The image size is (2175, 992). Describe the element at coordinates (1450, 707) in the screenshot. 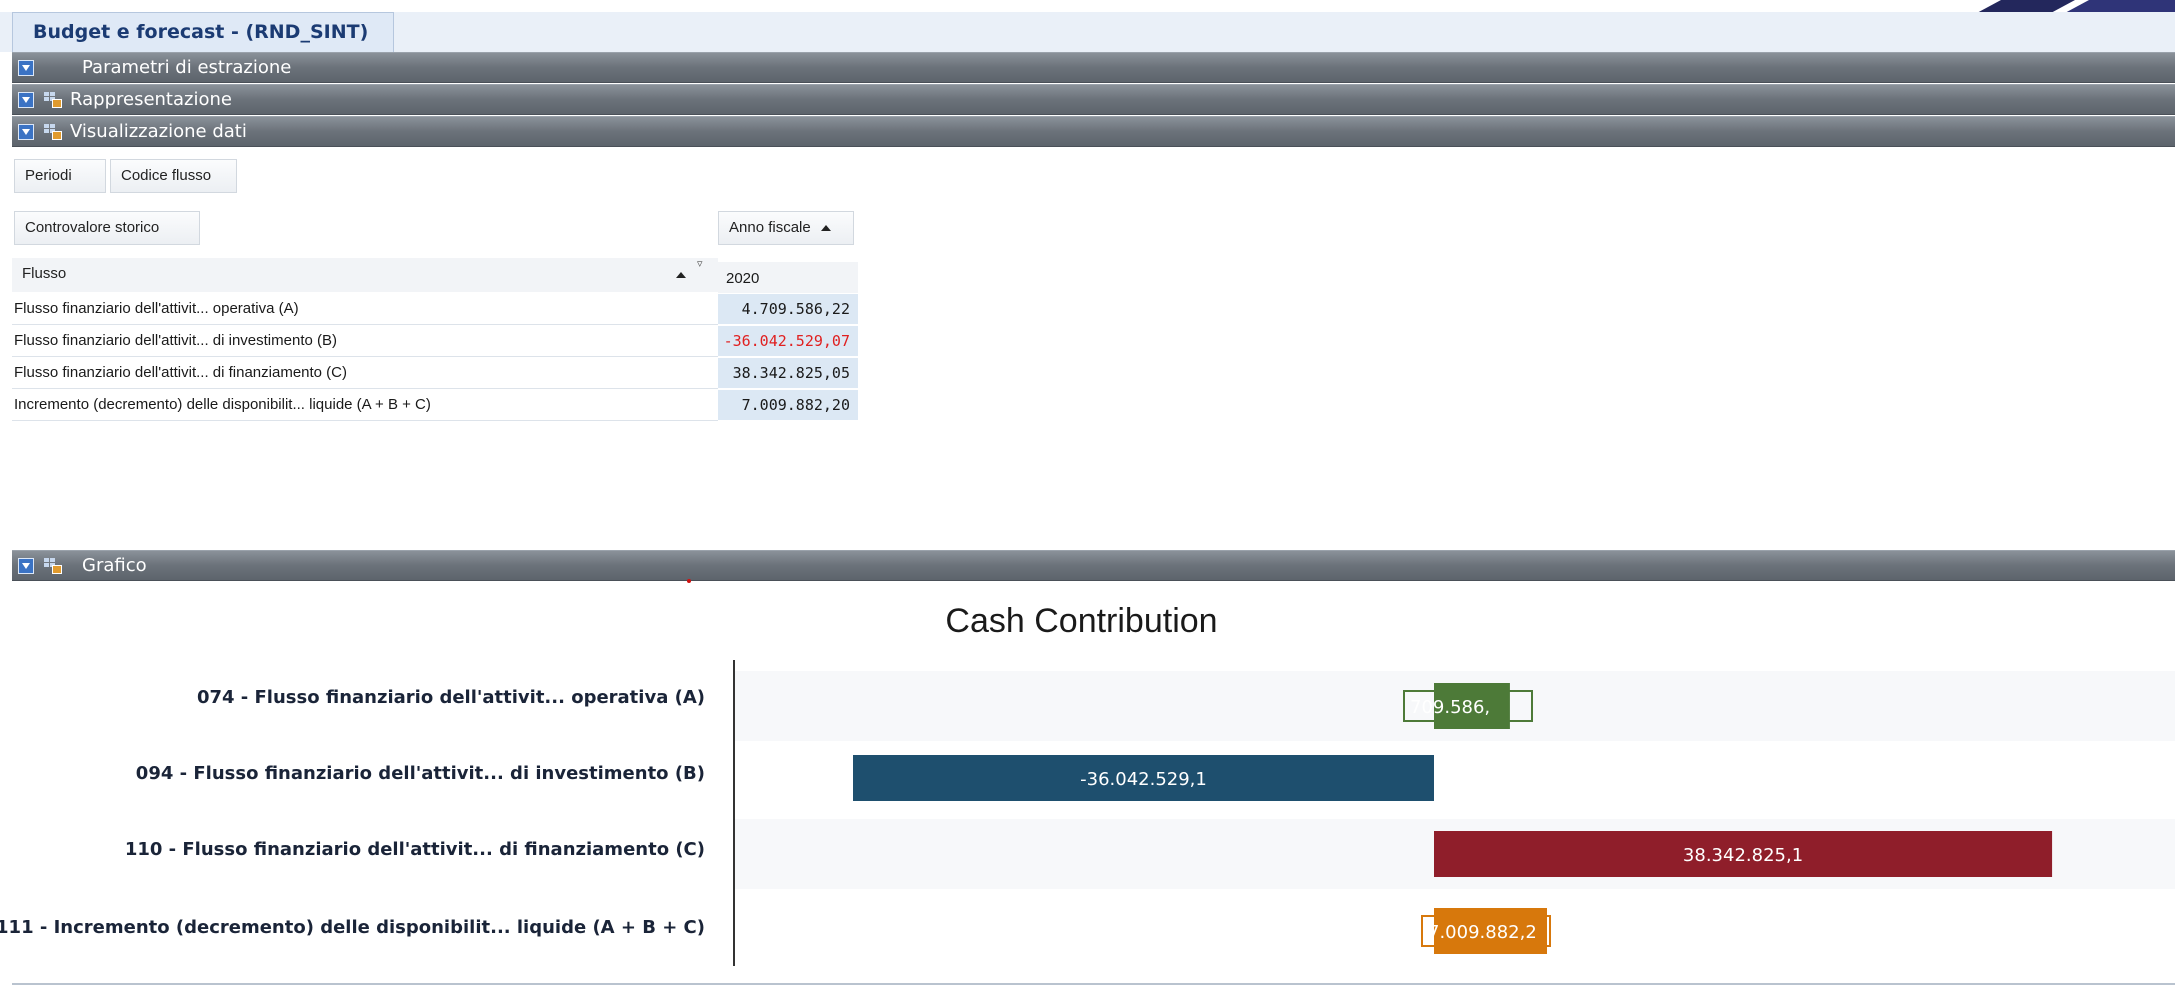

I see `data-label: 709.586,` at that location.